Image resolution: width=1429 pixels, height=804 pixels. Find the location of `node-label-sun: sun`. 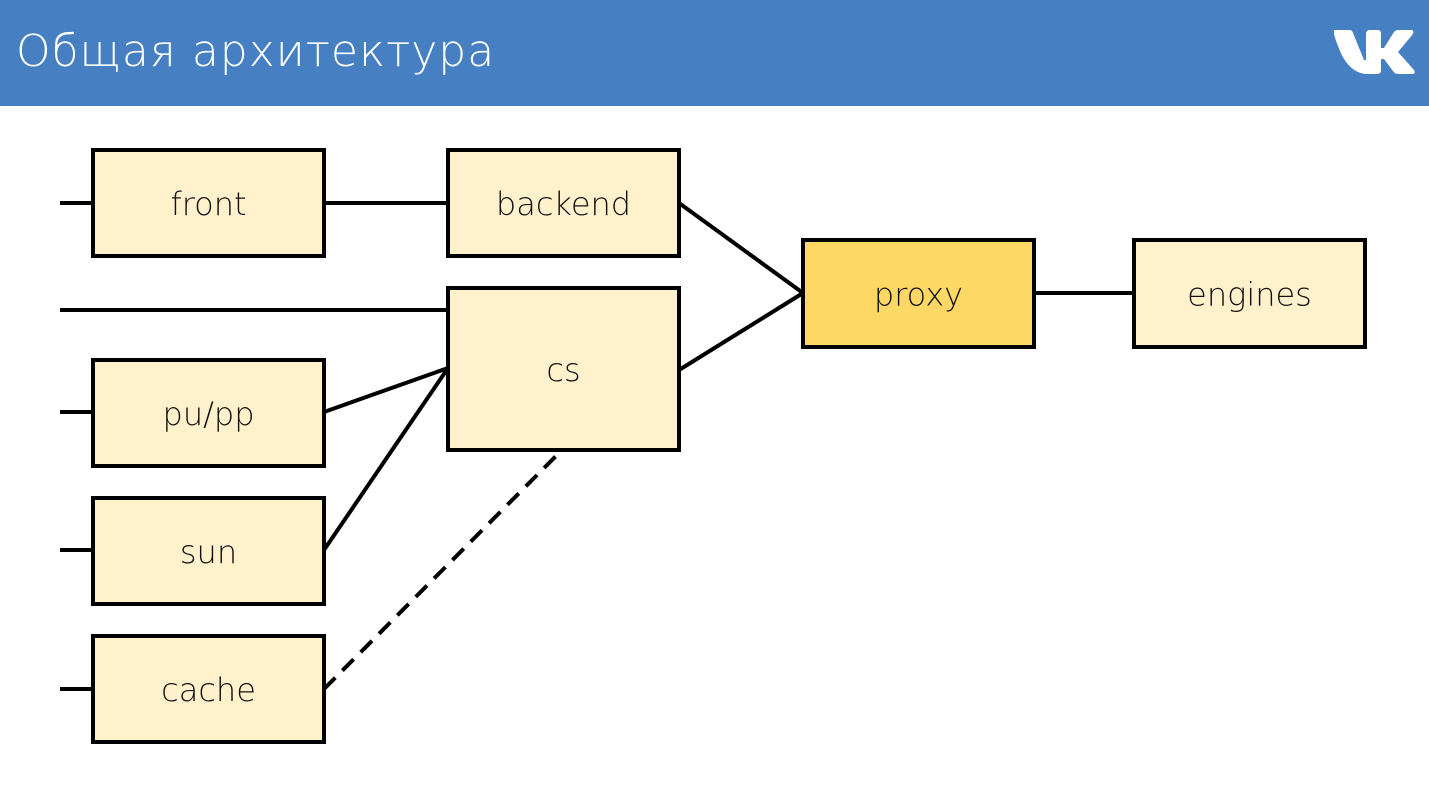

node-label-sun: sun is located at coordinates (208, 552).